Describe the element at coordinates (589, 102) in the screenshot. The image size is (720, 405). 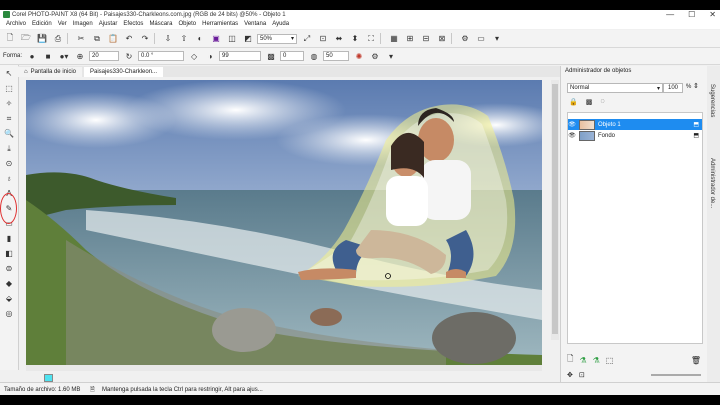
I see `lock-transparency-icon: ▩` at that location.